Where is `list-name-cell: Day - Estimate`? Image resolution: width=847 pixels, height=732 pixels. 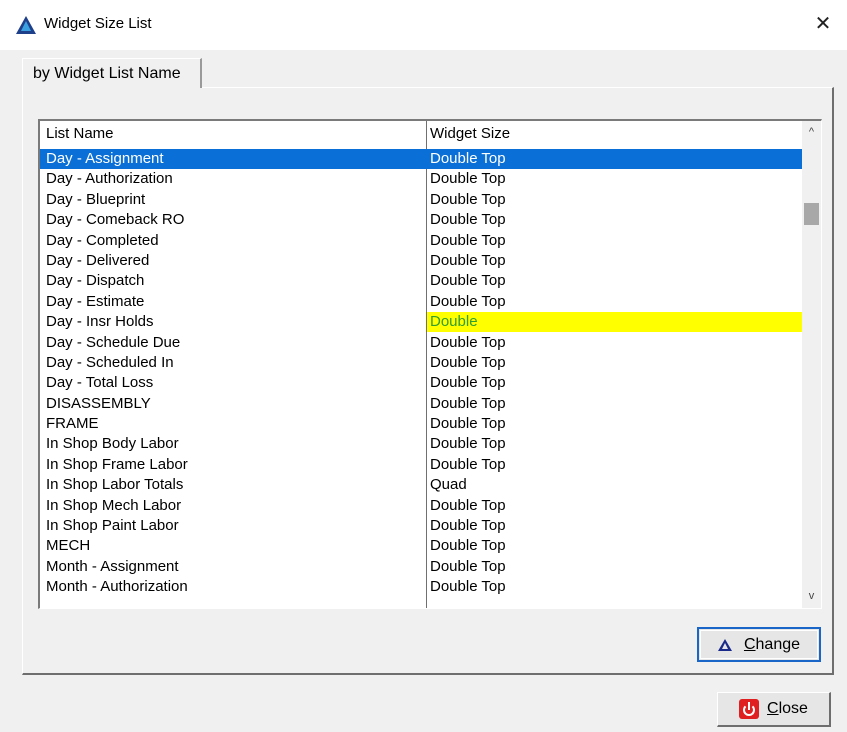
list-name-cell: Day - Estimate is located at coordinates (95, 301).